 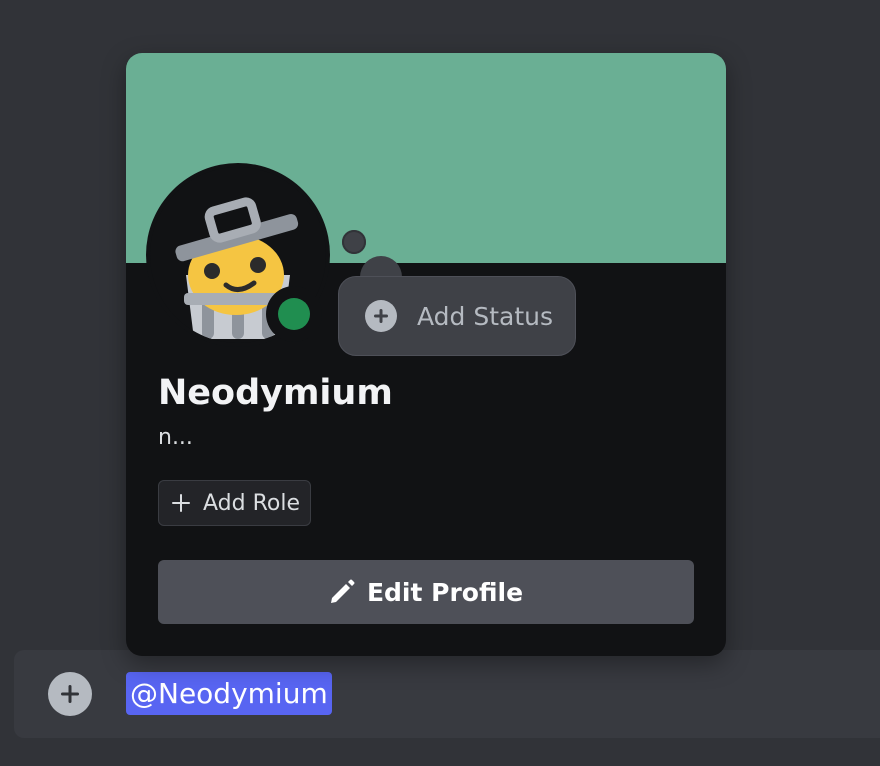 I want to click on add-status-label: Add Status, so click(x=485, y=316).